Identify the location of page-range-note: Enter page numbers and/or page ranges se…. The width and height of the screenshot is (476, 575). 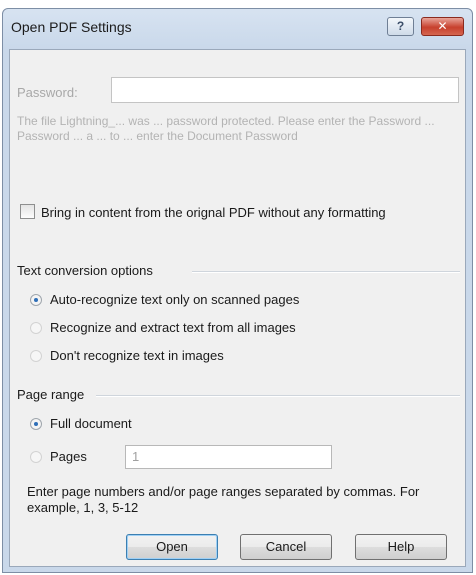
(223, 499).